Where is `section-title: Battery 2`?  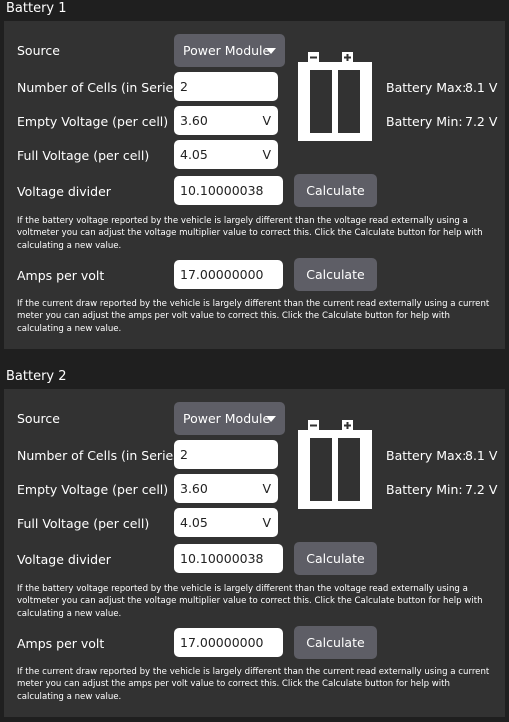 section-title: Battery 2 is located at coordinates (36, 376).